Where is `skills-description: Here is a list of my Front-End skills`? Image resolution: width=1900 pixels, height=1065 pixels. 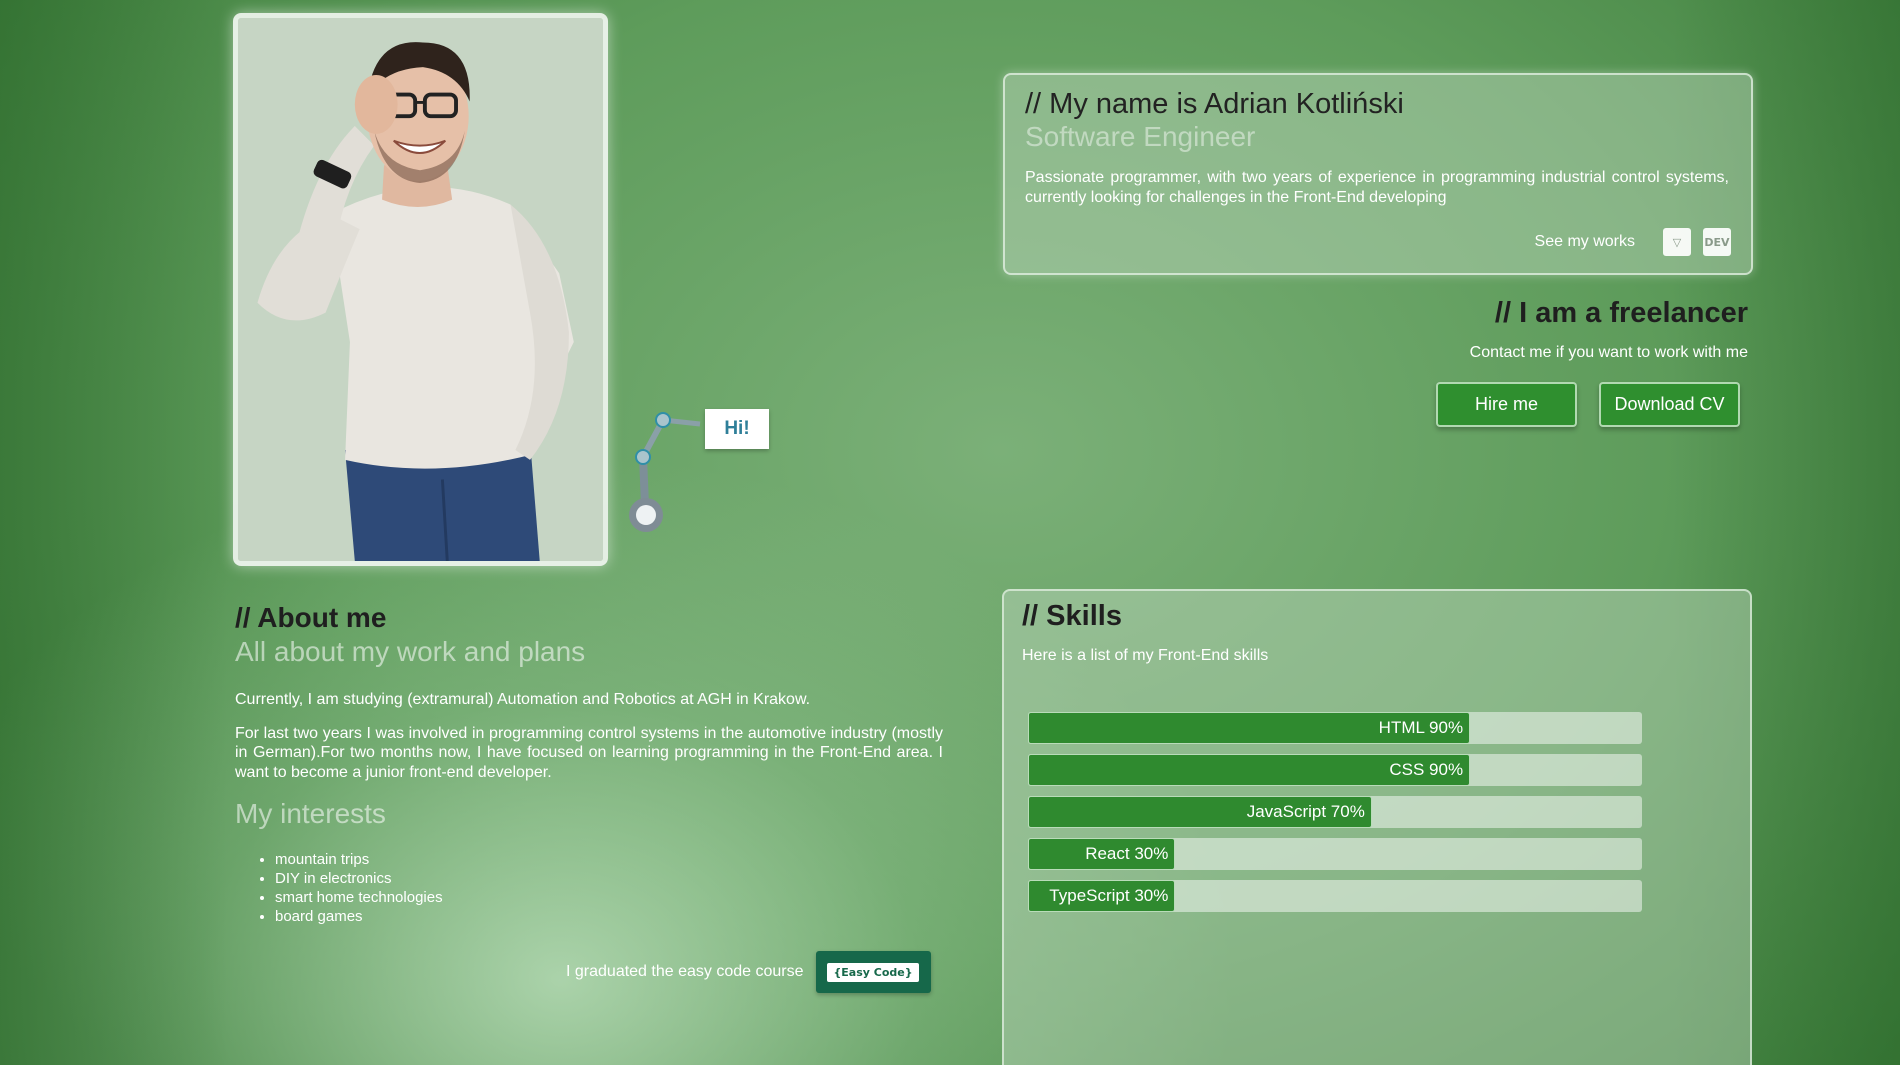 skills-description: Here is a list of my Front-End skills is located at coordinates (1145, 655).